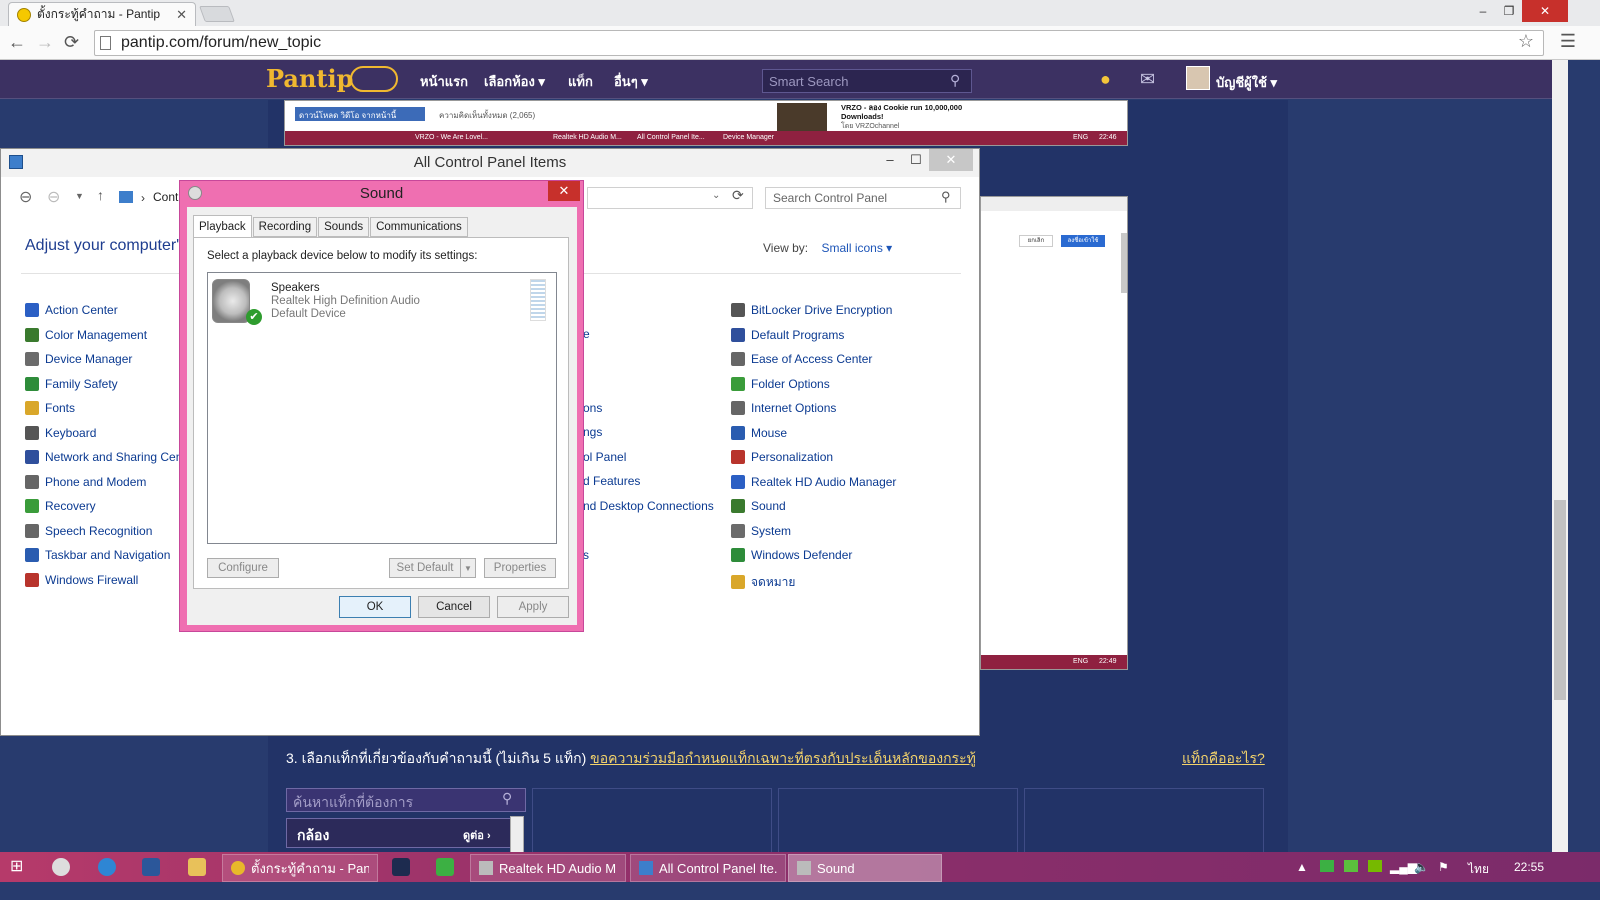 This screenshot has width=1600, height=900. What do you see at coordinates (517, 836) in the screenshot?
I see `tag-list-scrollbar` at bounding box center [517, 836].